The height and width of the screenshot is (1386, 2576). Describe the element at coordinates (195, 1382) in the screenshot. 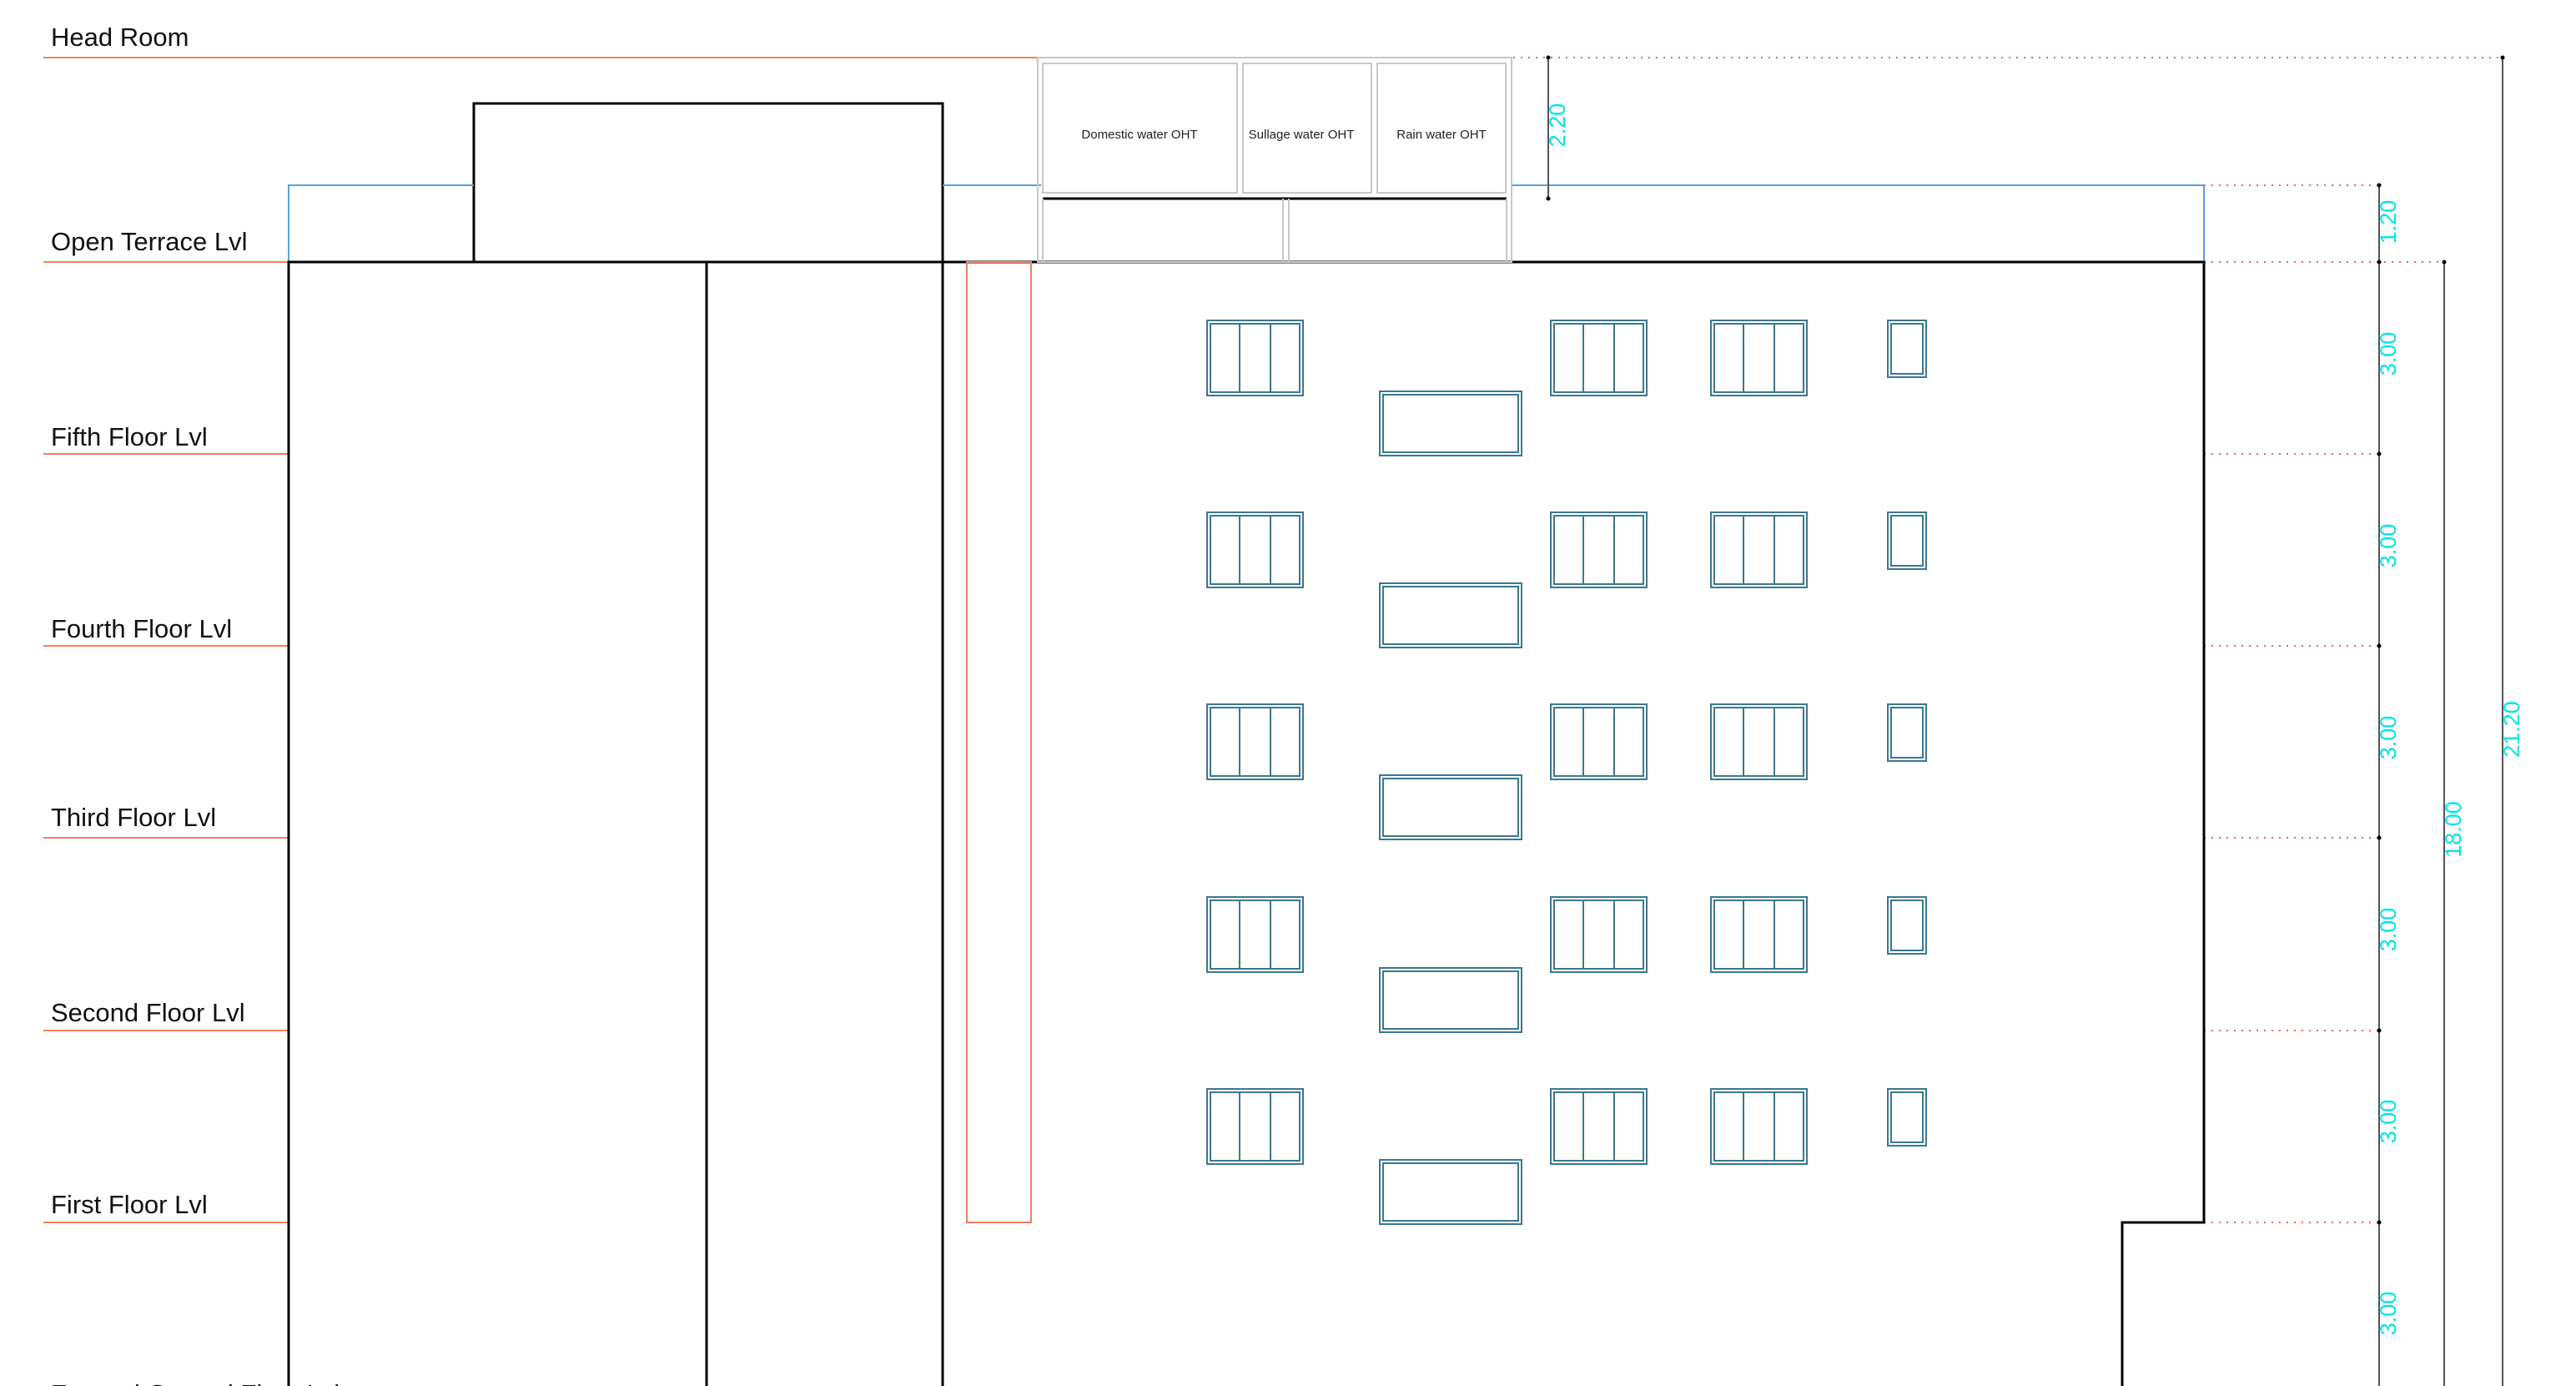

I see `formed-ground-floor-label: Formed Ground Floor Lvl` at that location.